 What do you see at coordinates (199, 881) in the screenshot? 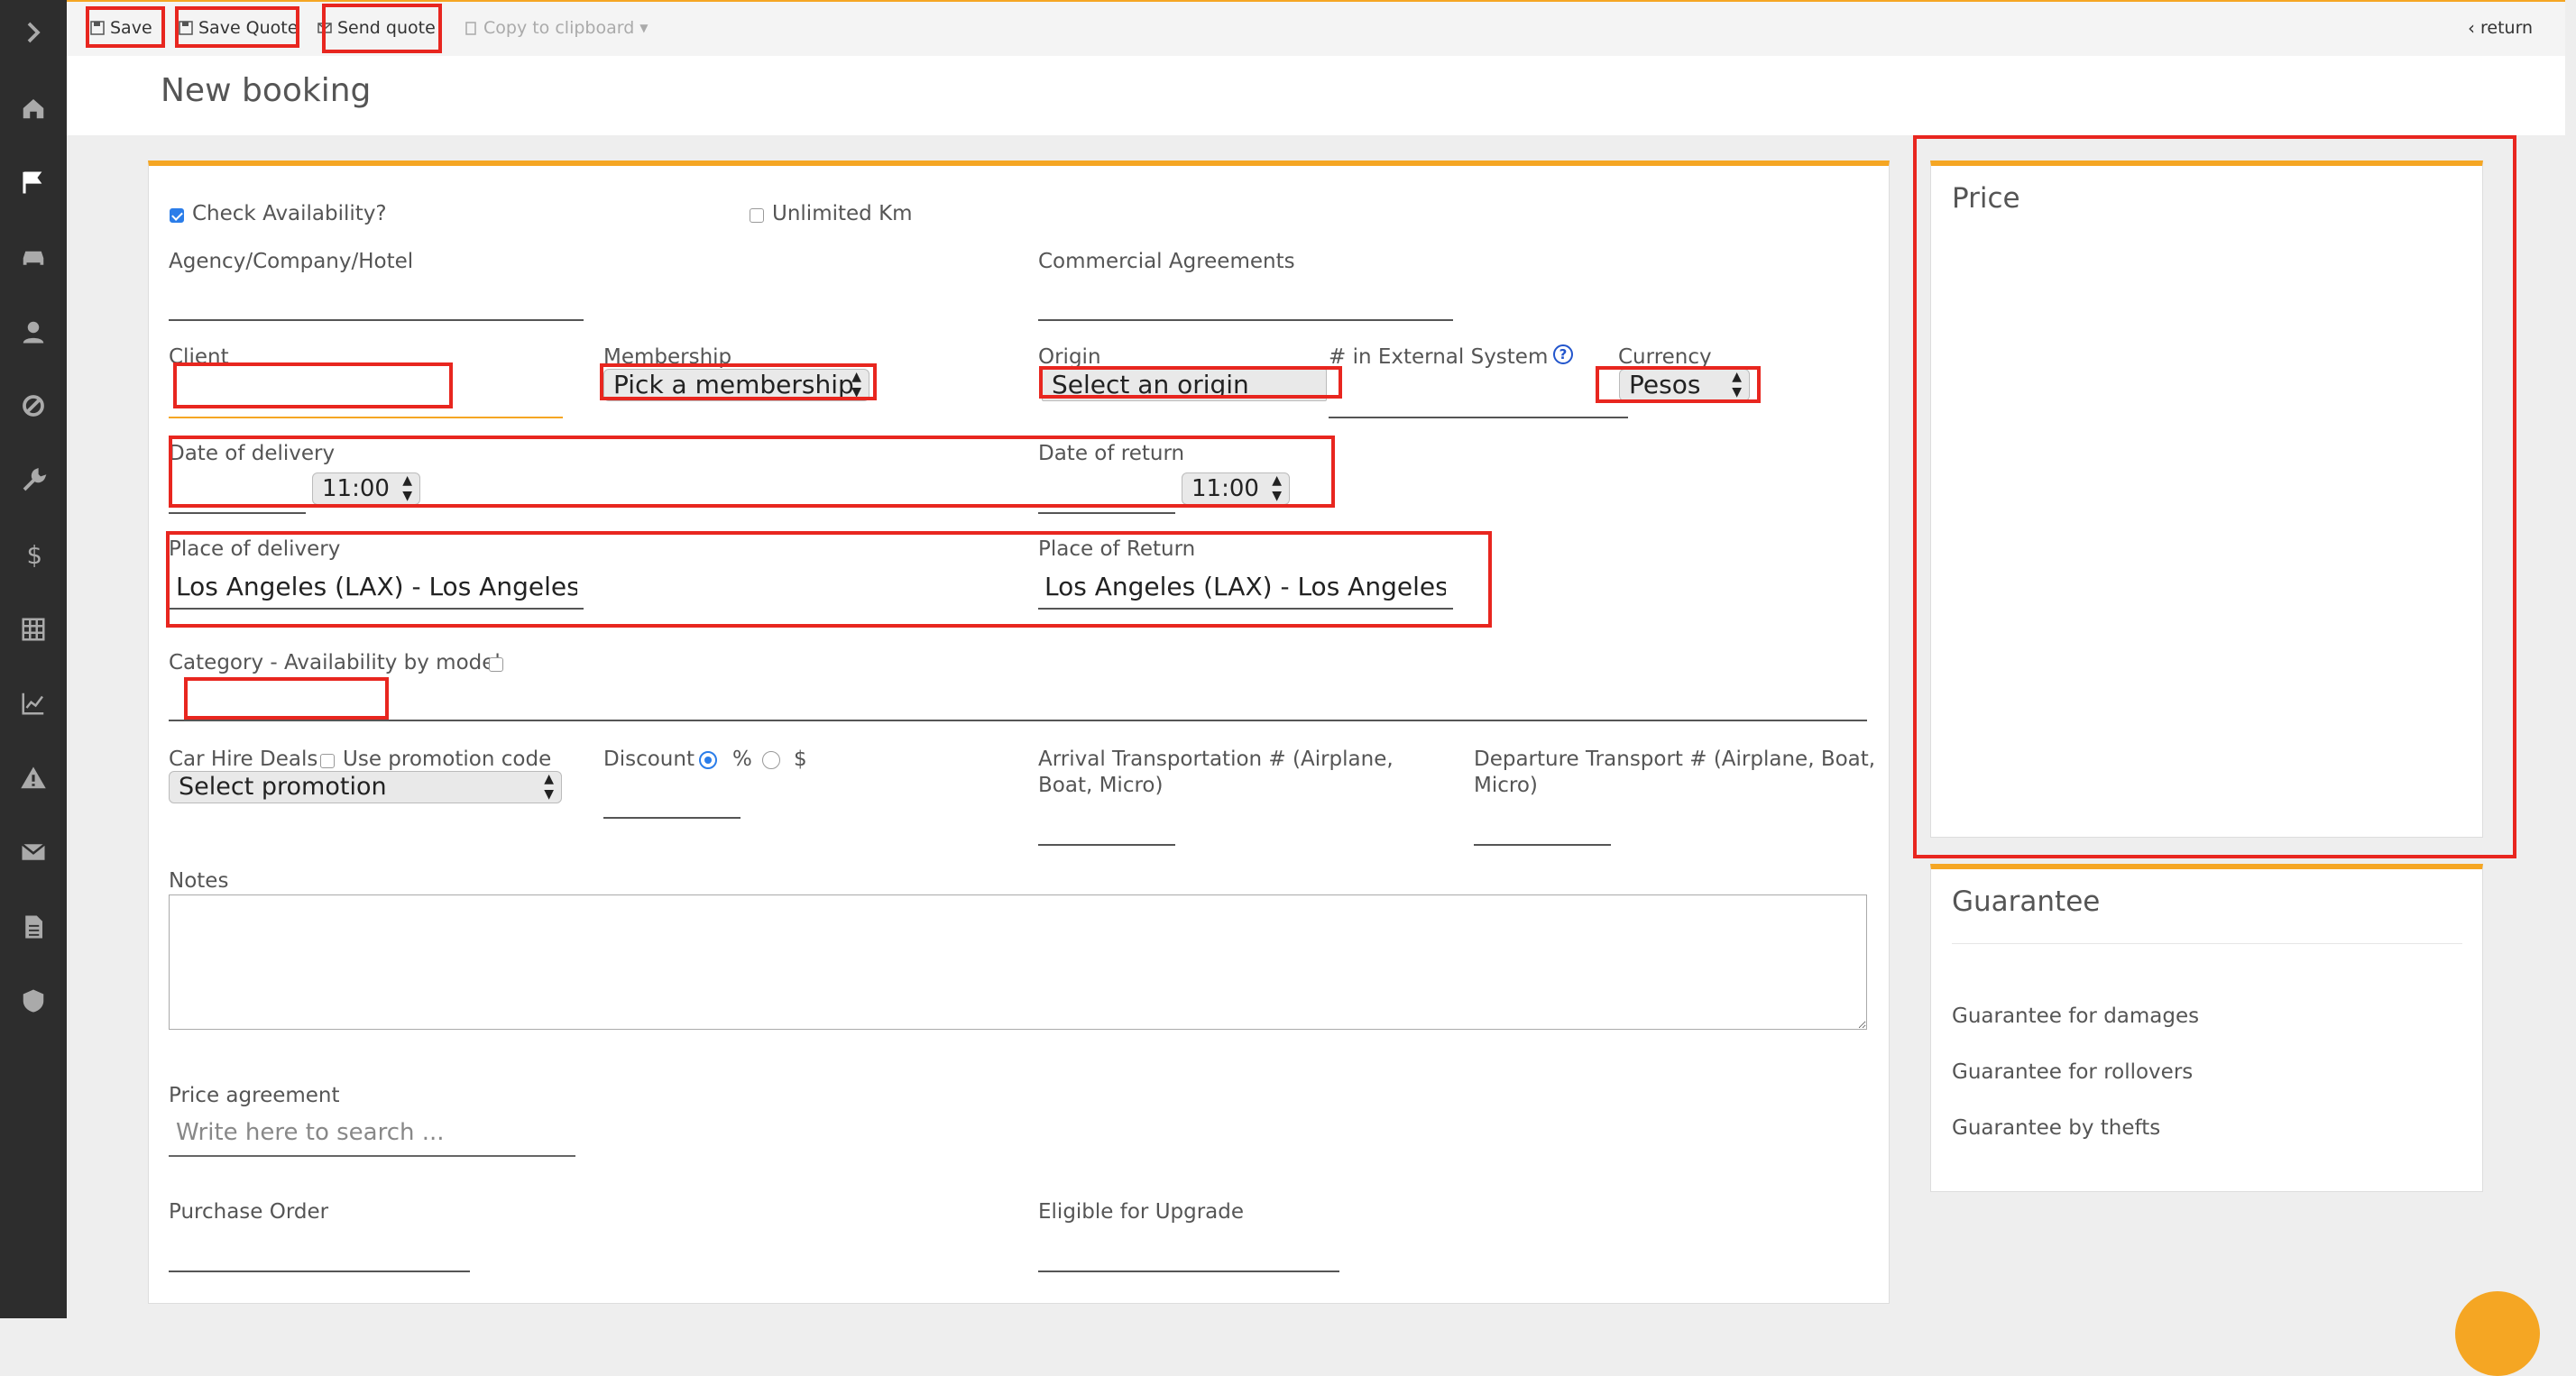
I see `notes-label: Notes` at bounding box center [199, 881].